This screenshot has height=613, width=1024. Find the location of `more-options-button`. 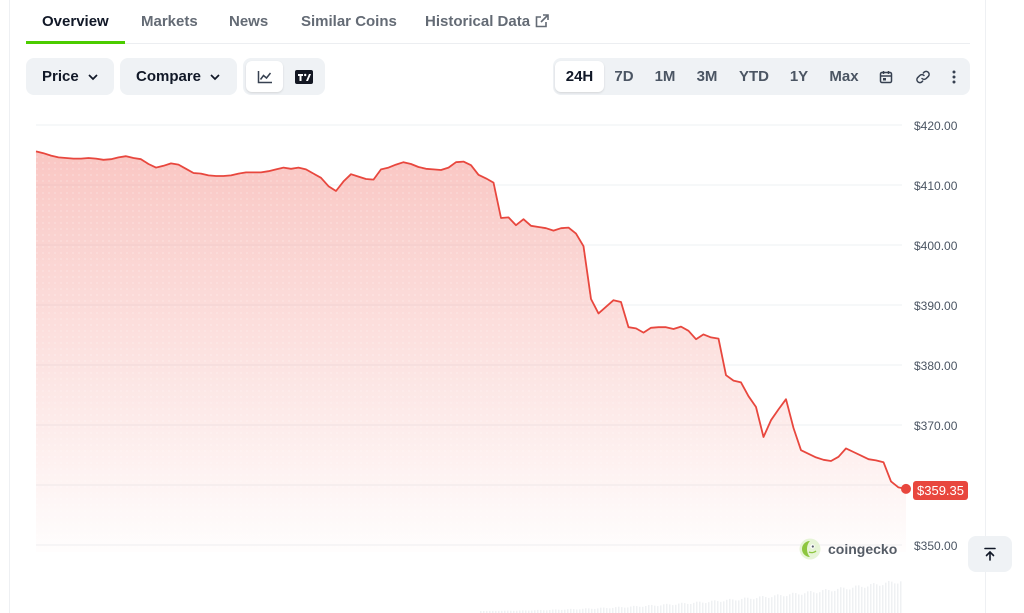

more-options-button is located at coordinates (954, 76).